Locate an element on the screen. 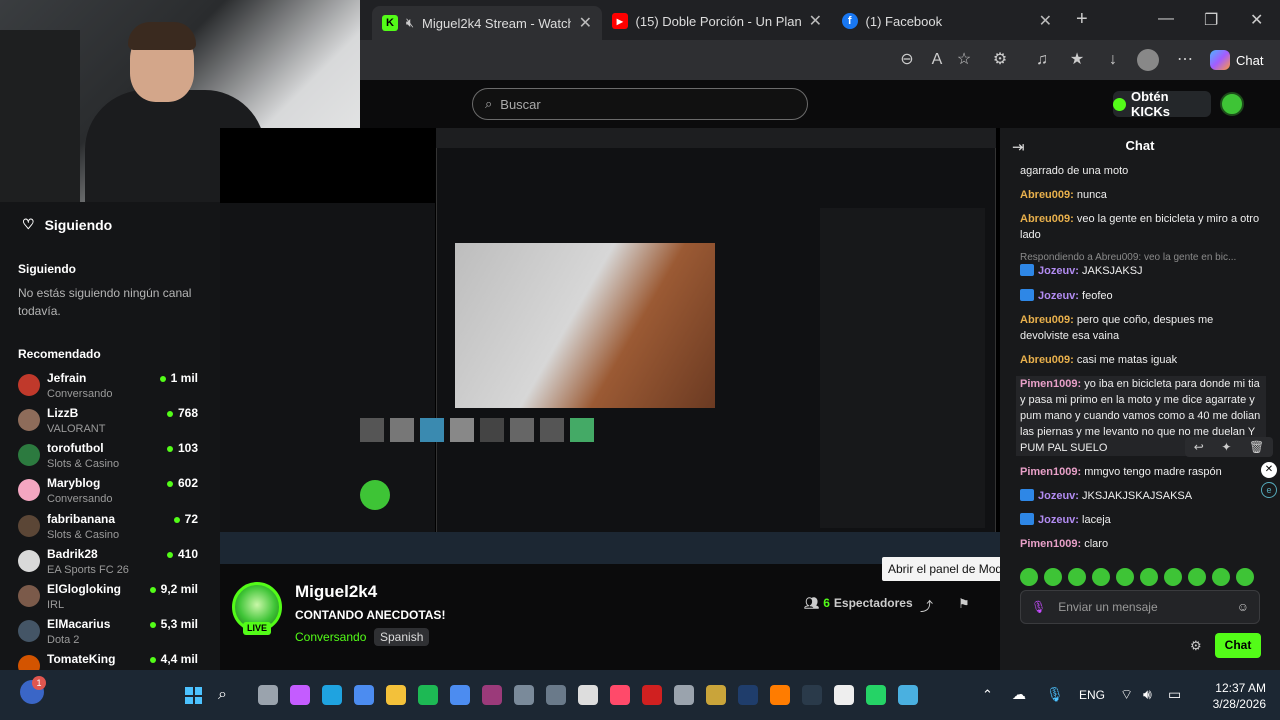  favorites-icon: ★ is located at coordinates (1077, 60).